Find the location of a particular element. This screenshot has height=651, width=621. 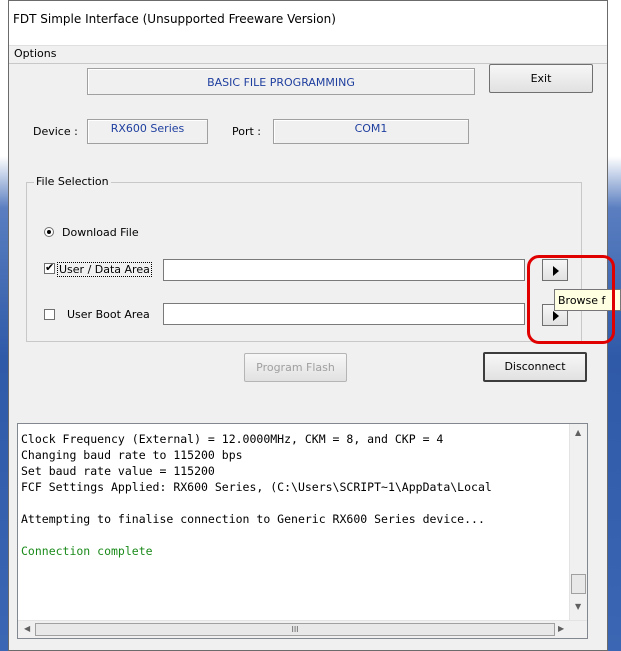

port-label: Port : is located at coordinates (247, 131).